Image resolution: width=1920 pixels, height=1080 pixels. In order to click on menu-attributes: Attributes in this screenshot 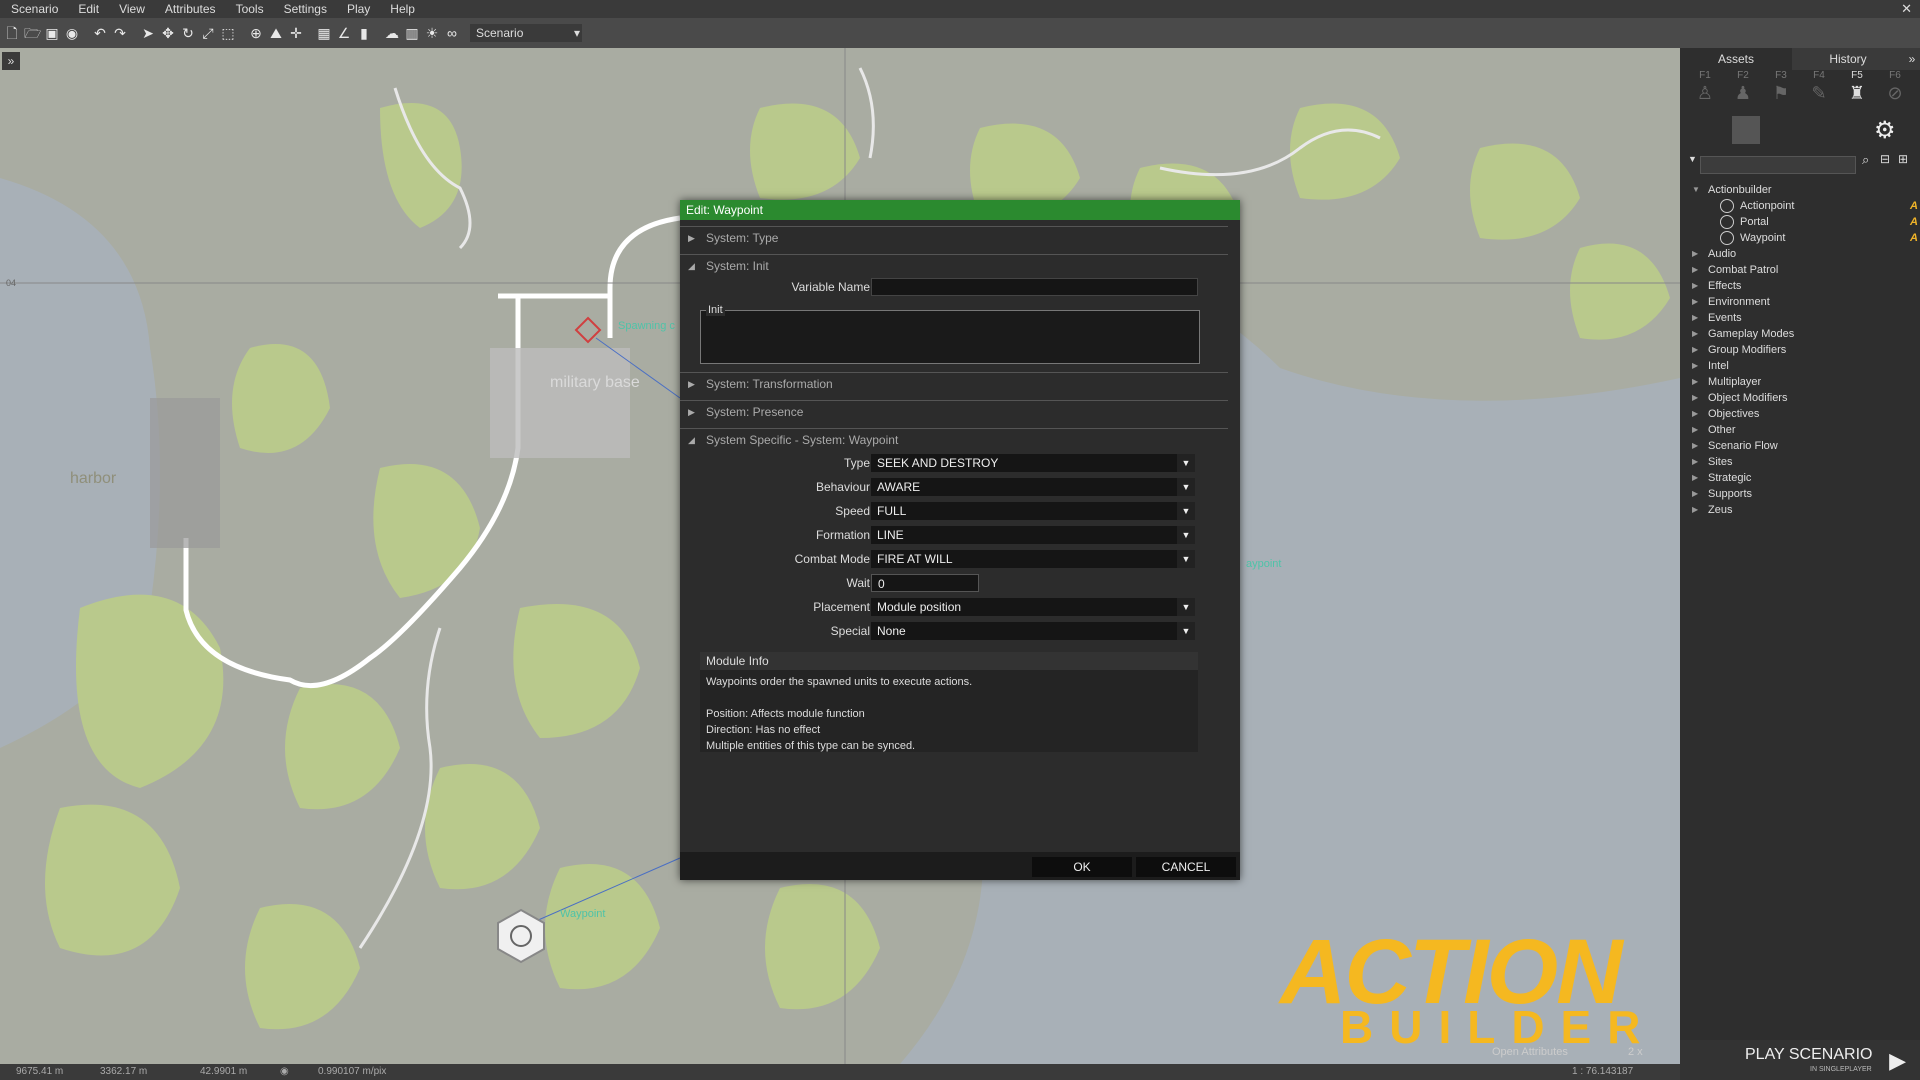, I will do `click(189, 9)`.